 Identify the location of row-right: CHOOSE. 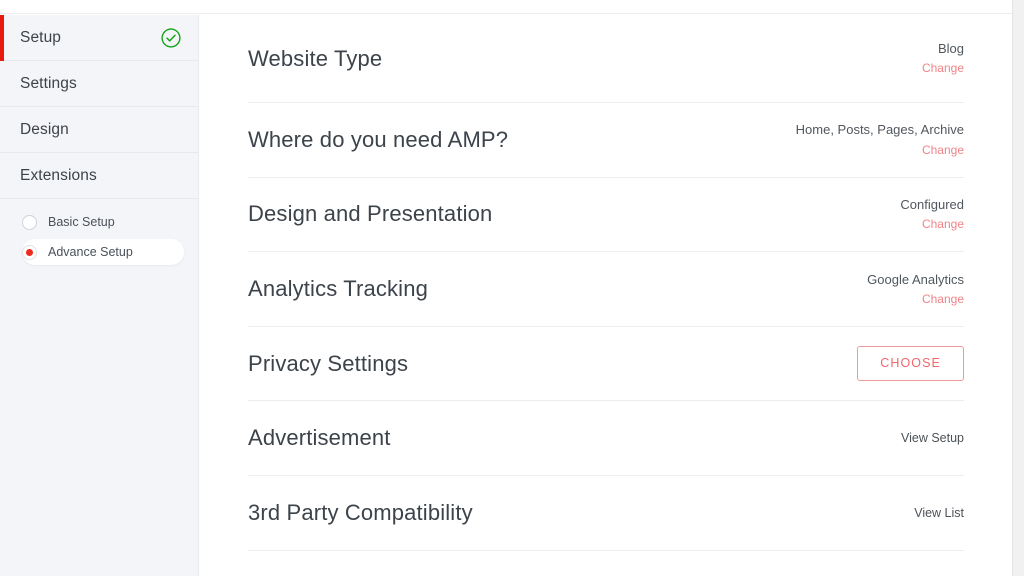
(910, 363).